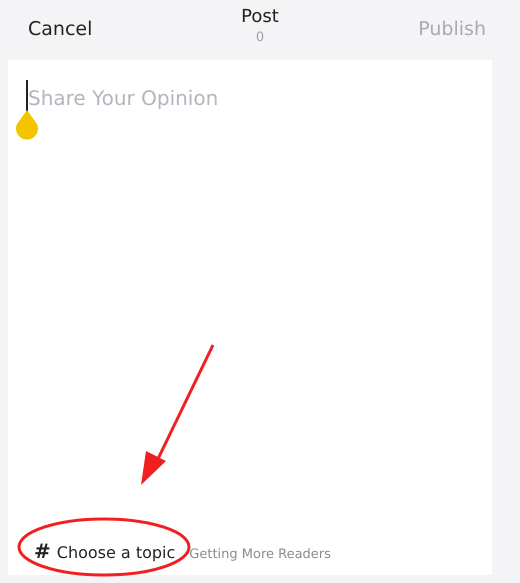  Describe the element at coordinates (42, 551) in the screenshot. I see `hashtag-icon: #` at that location.